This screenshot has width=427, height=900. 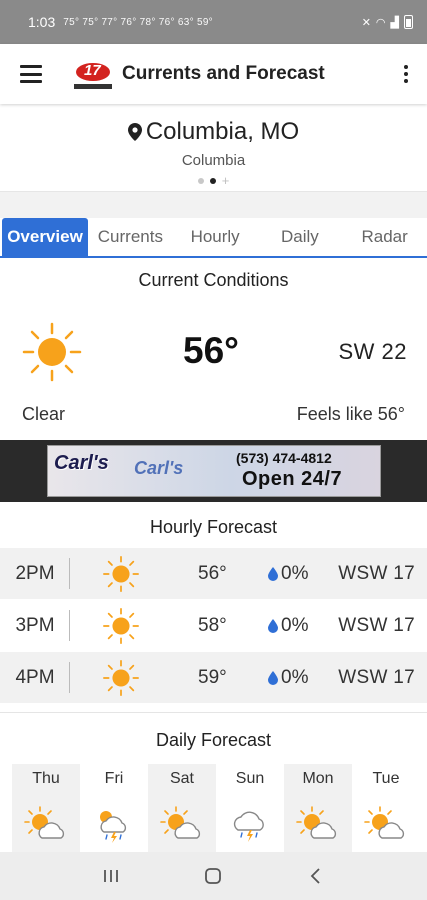 What do you see at coordinates (213, 527) in the screenshot?
I see `hourly-forecast-title: Hourly Forecast` at bounding box center [213, 527].